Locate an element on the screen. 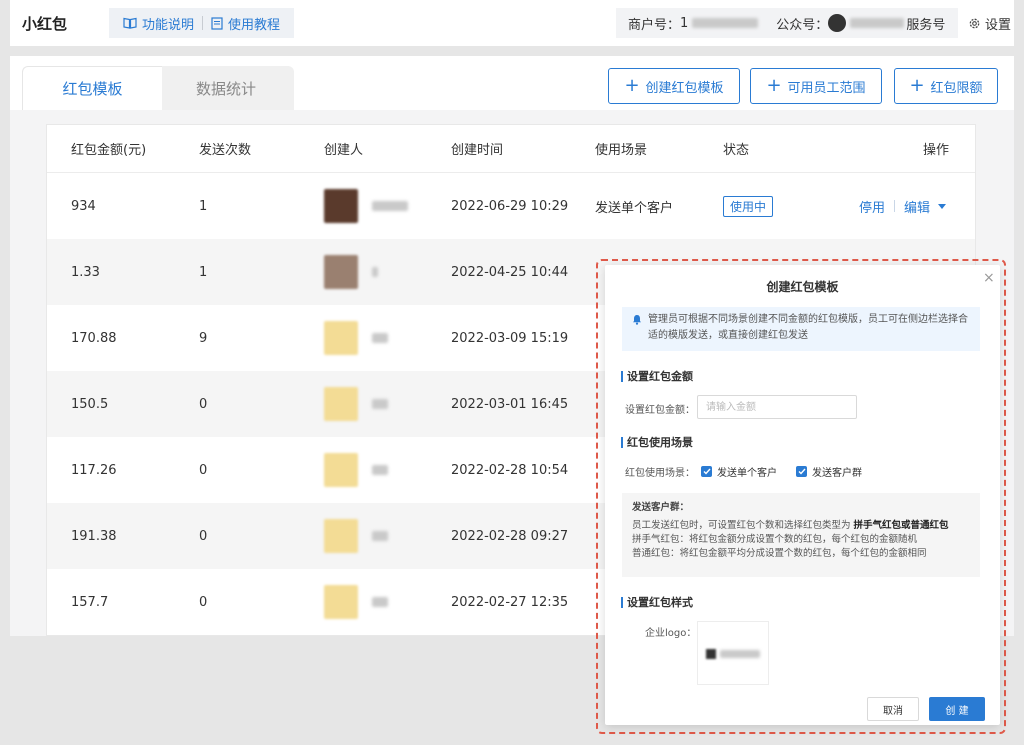  tip-line-2: 拼手气红包：将红包金额分成设置个数的红包，每个红包的金额随机 is located at coordinates (775, 539).